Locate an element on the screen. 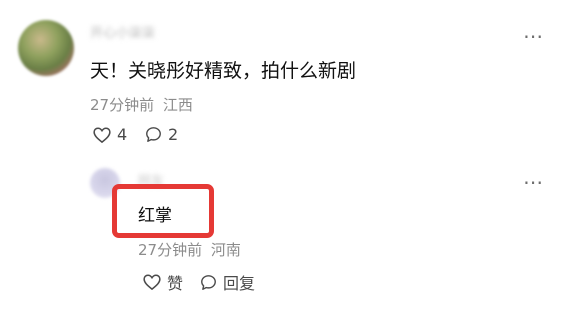 This screenshot has height=310, width=570. reply-reply-button: 回复 is located at coordinates (227, 282).